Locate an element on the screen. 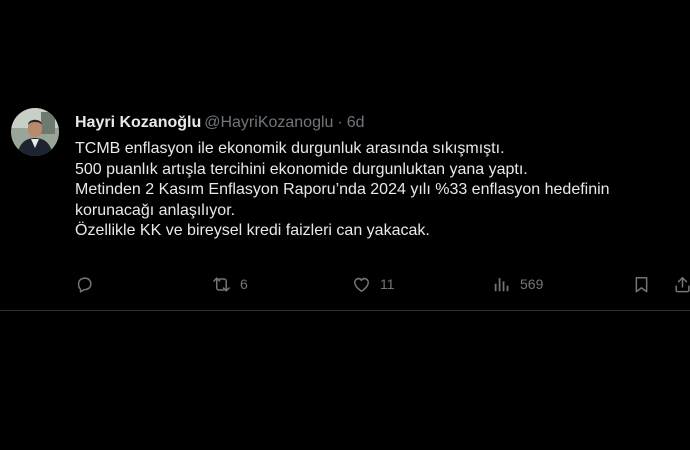  avatar is located at coordinates (35, 132).